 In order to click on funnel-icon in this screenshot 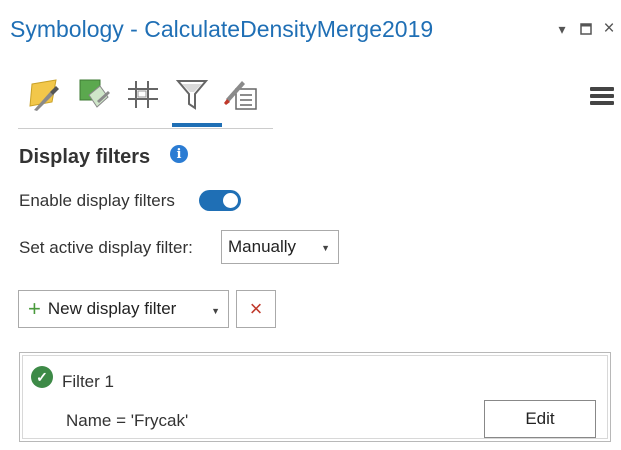, I will do `click(191, 95)`.